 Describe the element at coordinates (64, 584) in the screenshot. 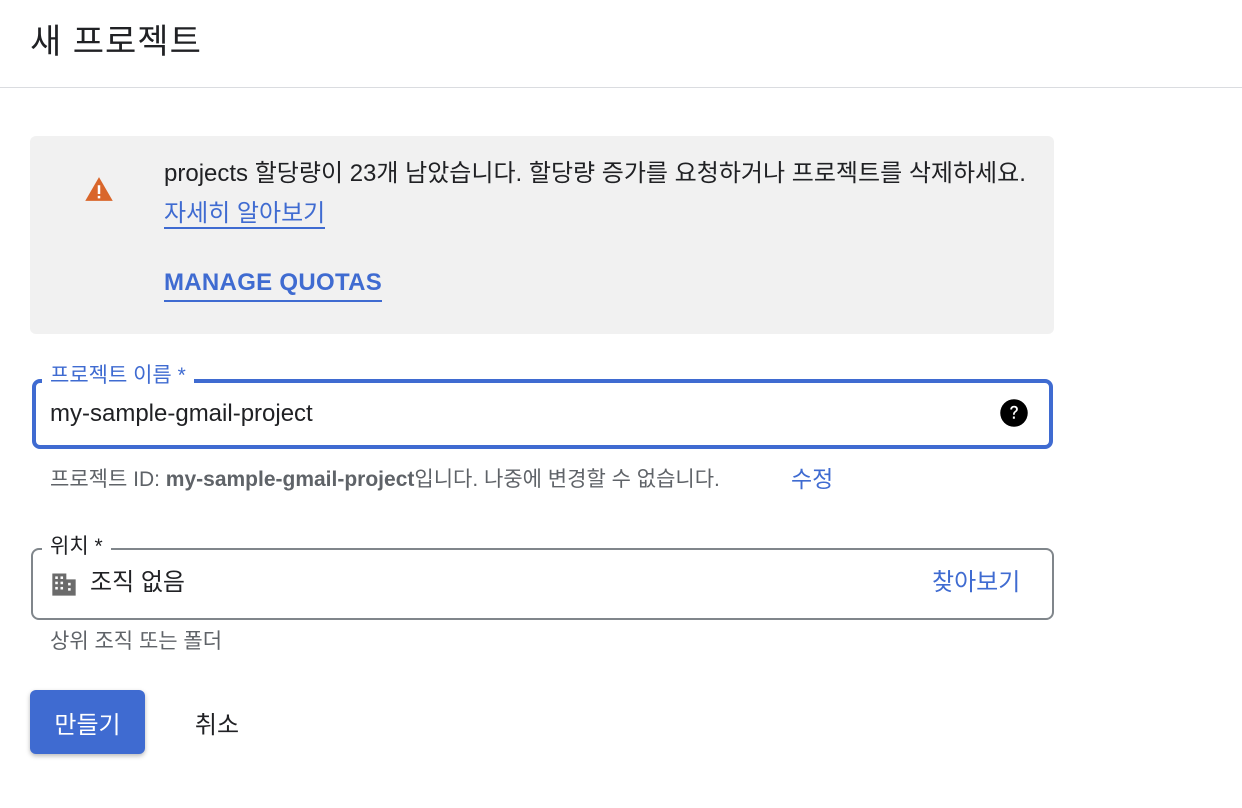

I see `organization-icon` at that location.